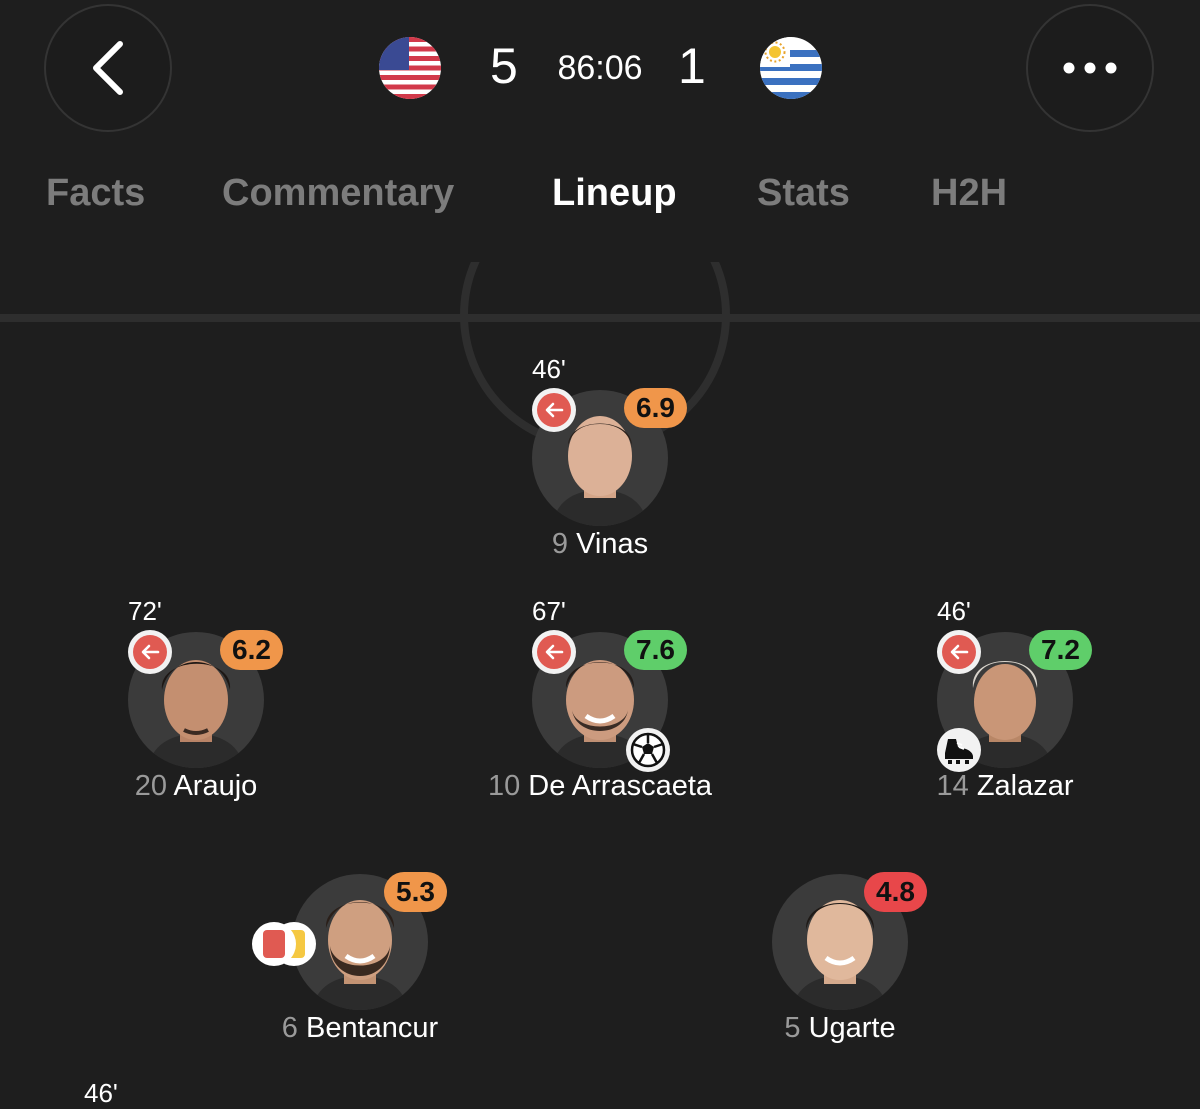  I want to click on player-name: Zalazar, so click(1025, 786).